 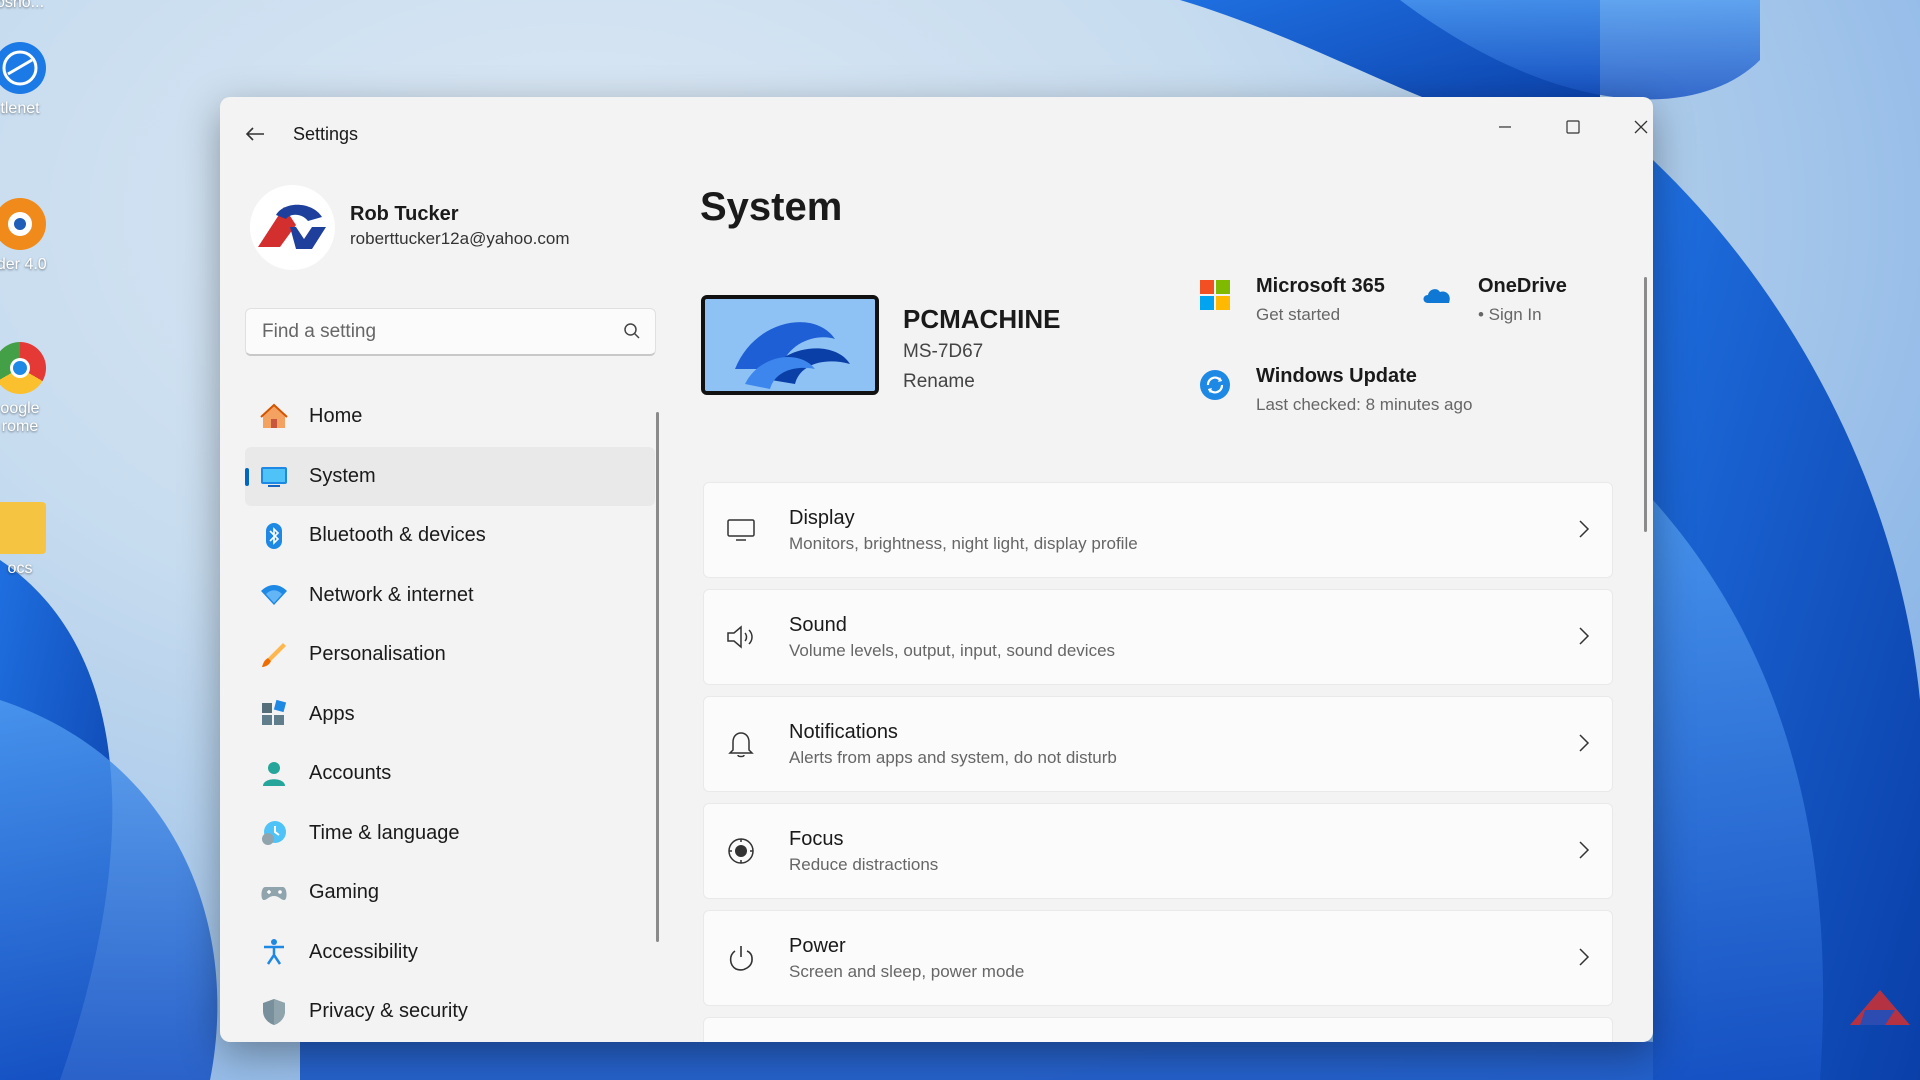 What do you see at coordinates (982, 319) in the screenshot?
I see `device-name: PCMACHINE` at bounding box center [982, 319].